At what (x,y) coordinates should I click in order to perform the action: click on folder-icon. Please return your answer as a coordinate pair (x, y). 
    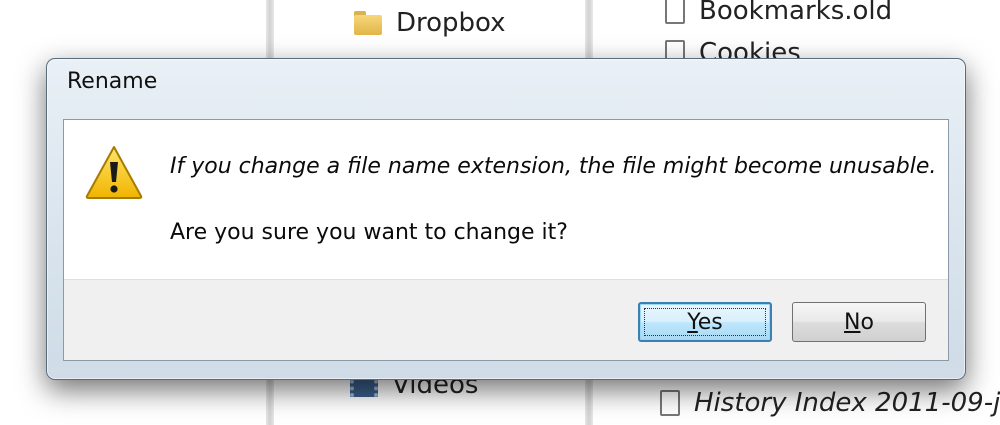
    Looking at the image, I should click on (368, 23).